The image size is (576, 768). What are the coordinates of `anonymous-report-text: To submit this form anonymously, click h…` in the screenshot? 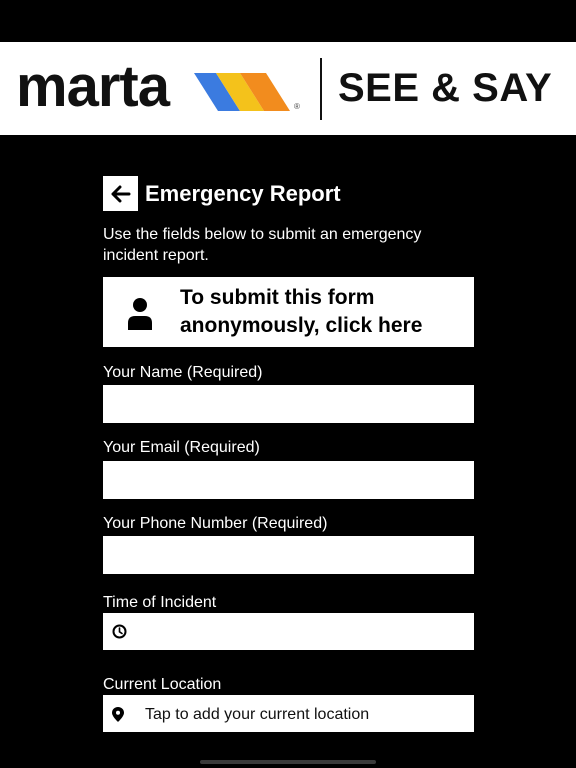 It's located at (301, 311).